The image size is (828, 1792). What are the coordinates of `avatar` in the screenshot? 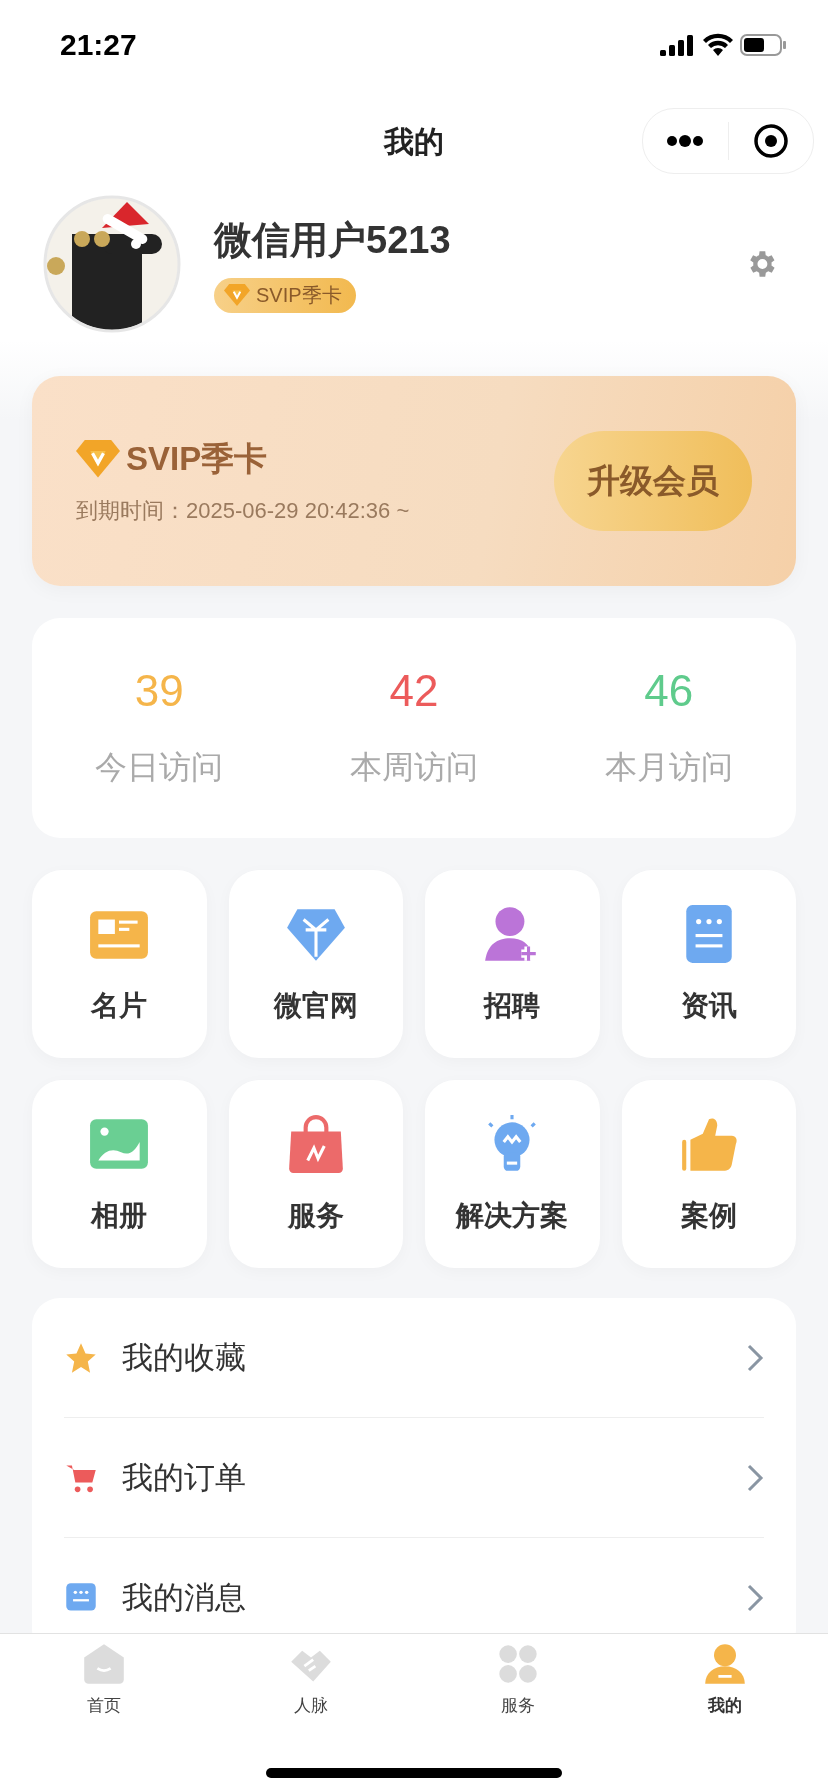 It's located at (112, 264).